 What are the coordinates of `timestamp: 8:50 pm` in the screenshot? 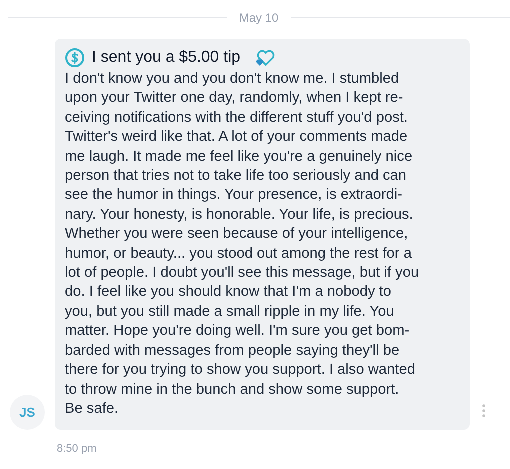 It's located at (77, 449).